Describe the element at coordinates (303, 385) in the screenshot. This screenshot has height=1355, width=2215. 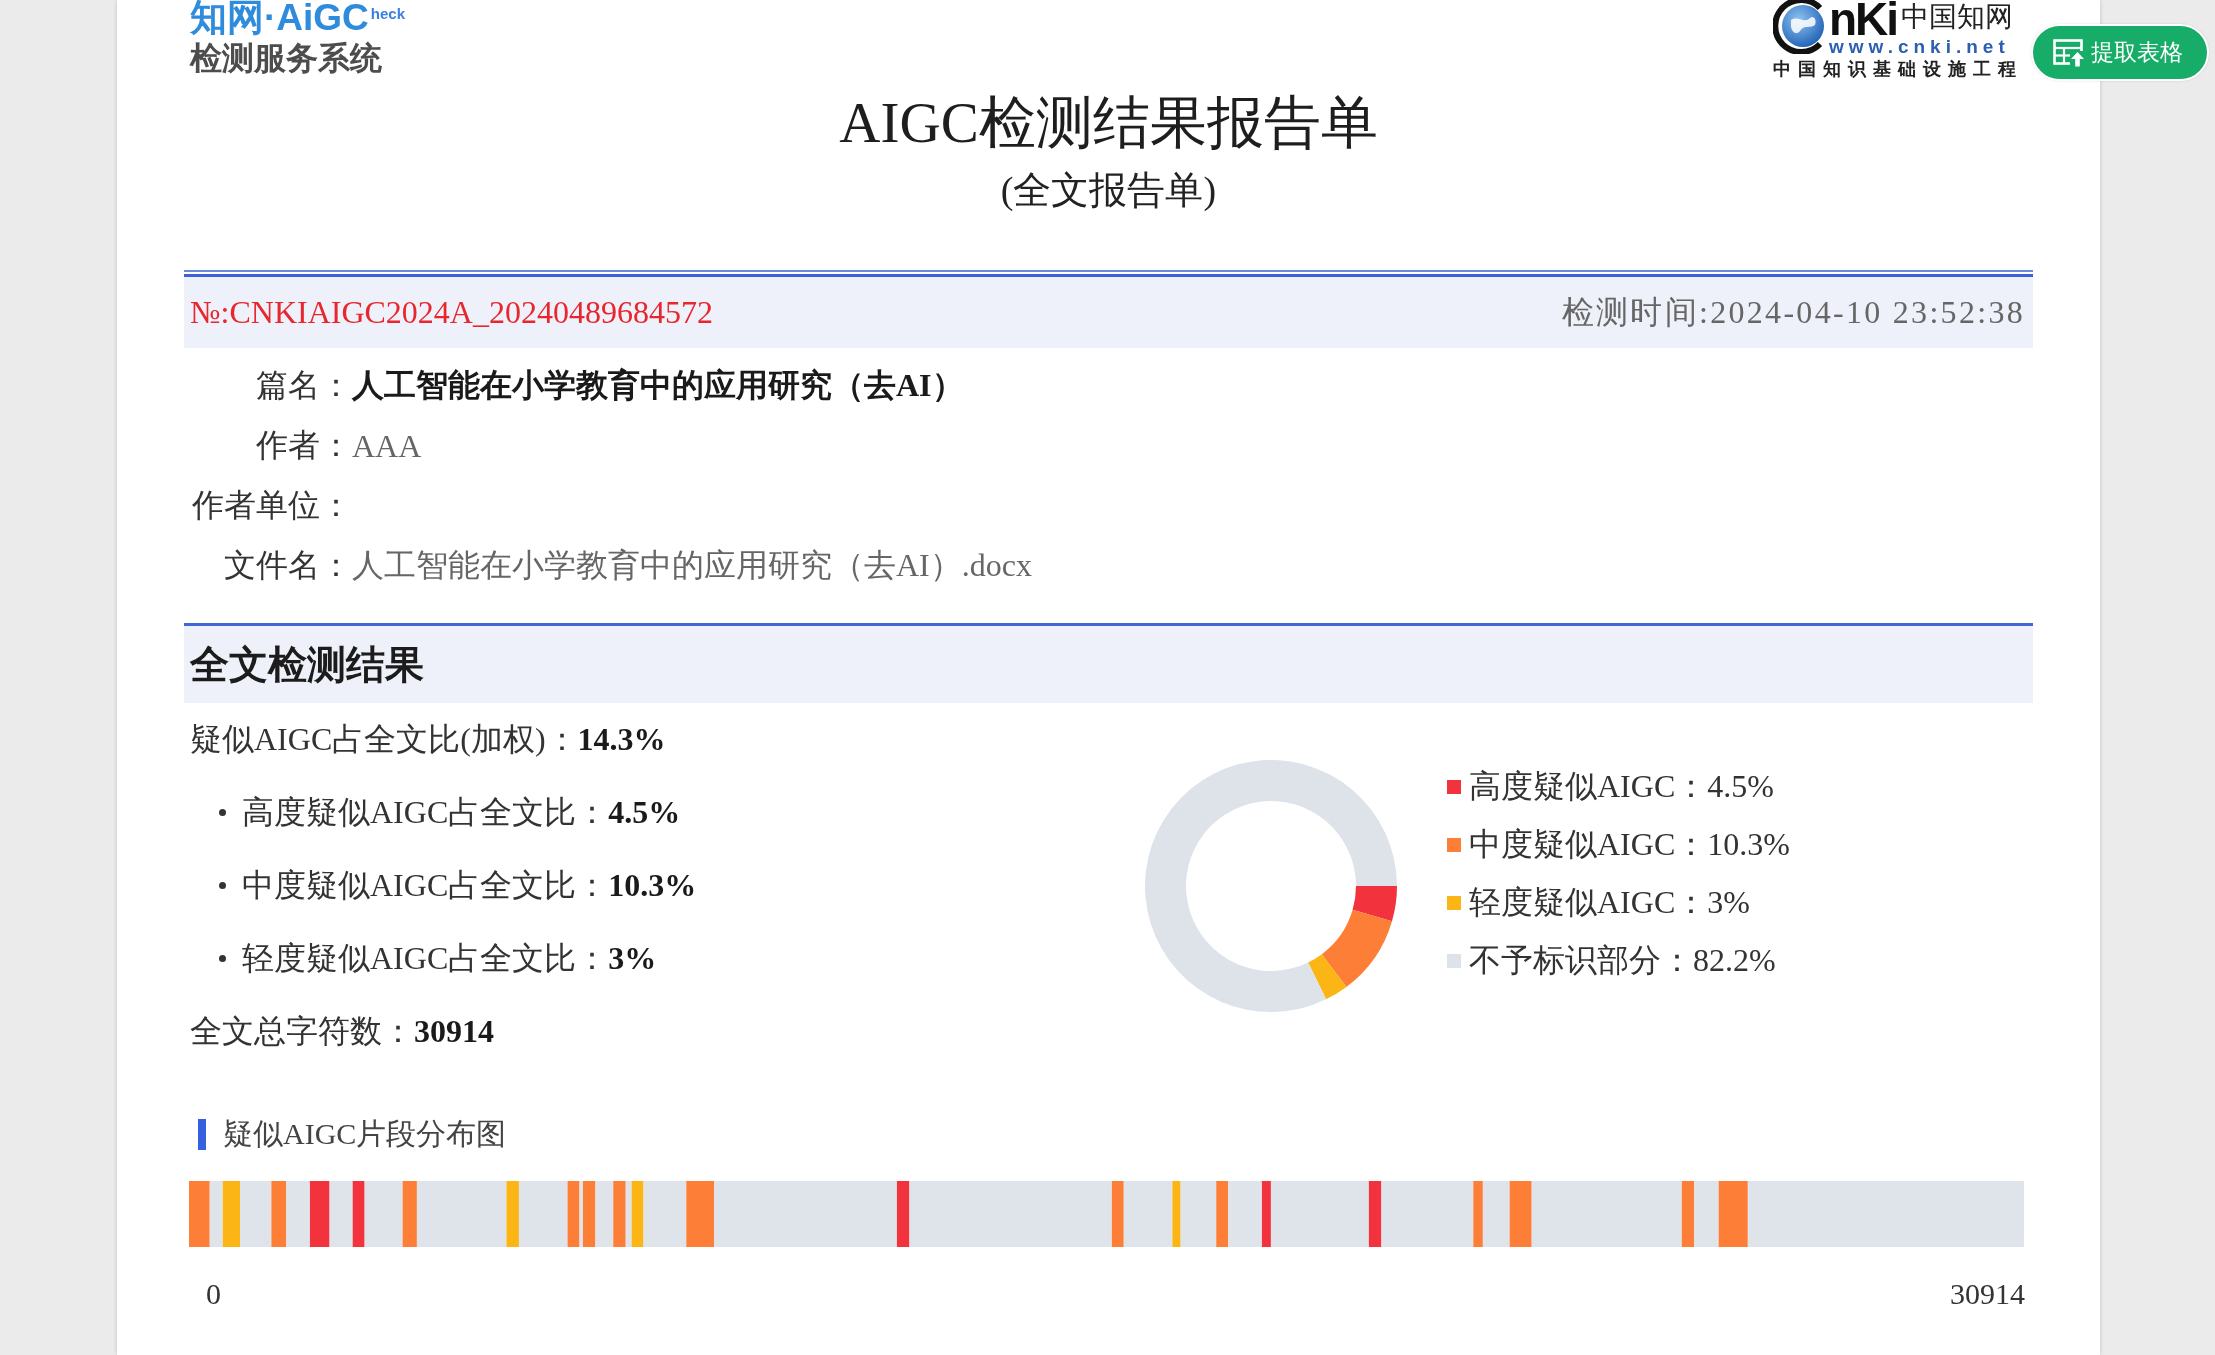
I see `field-label: 篇名：` at that location.